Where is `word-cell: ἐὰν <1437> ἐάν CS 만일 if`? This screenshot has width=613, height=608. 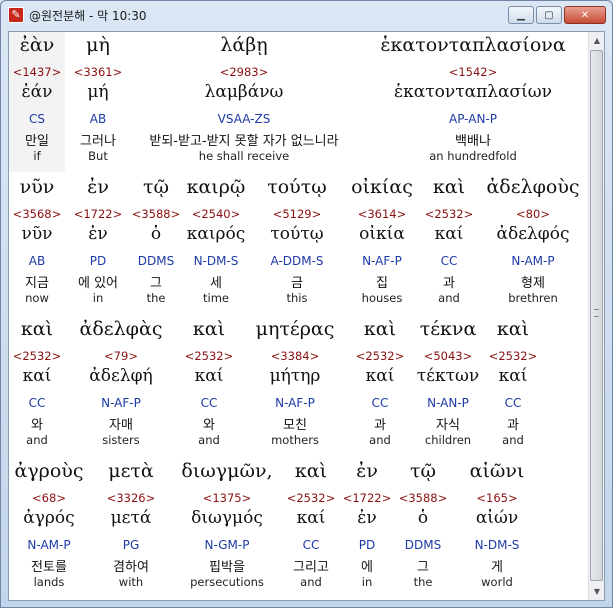 word-cell: ἐὰν <1437> ἐάν CS 만일 if is located at coordinates (37, 102).